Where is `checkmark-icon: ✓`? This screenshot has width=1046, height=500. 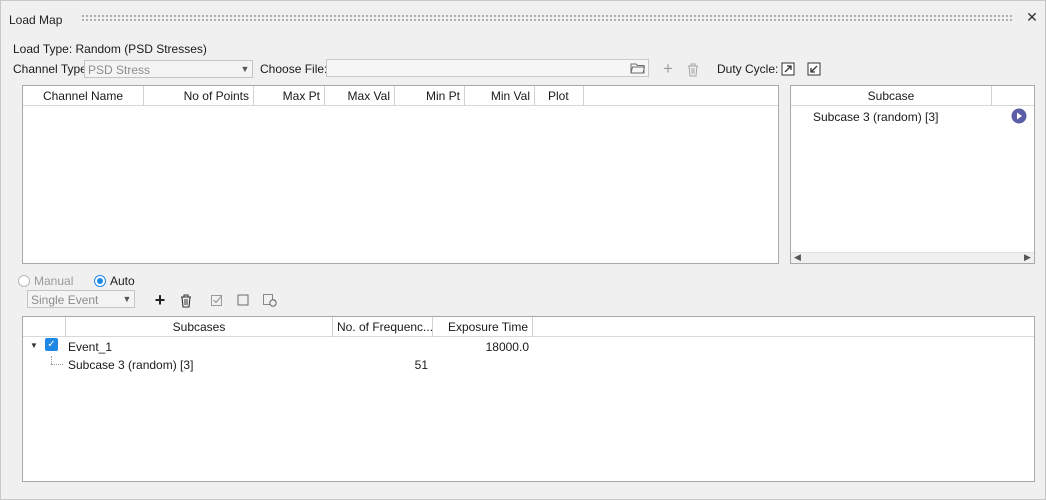 checkmark-icon: ✓ is located at coordinates (51, 344).